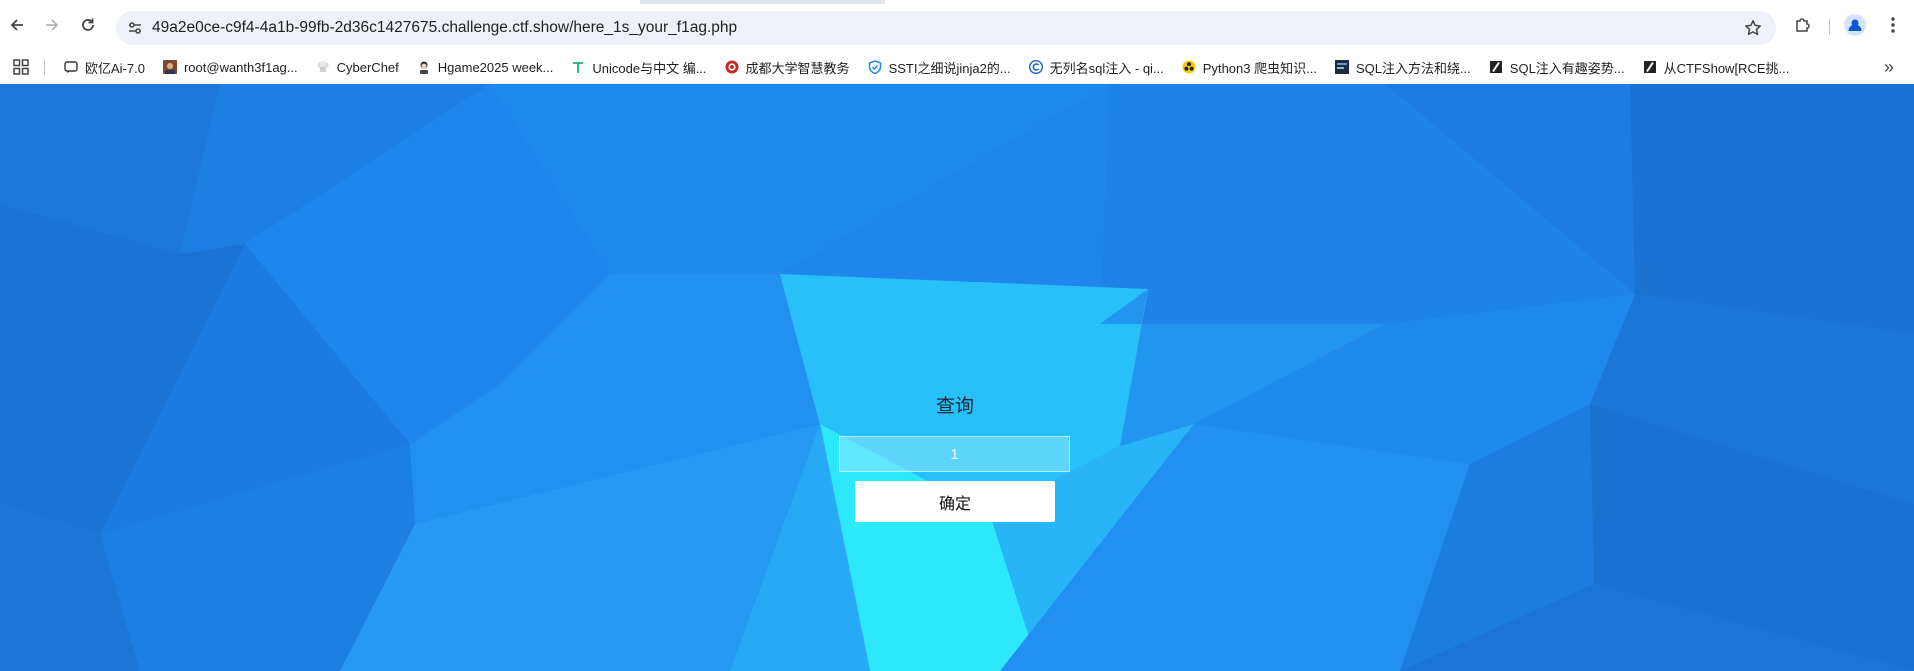 The width and height of the screenshot is (1914, 671). I want to click on biohazard-icon, so click(1189, 67).